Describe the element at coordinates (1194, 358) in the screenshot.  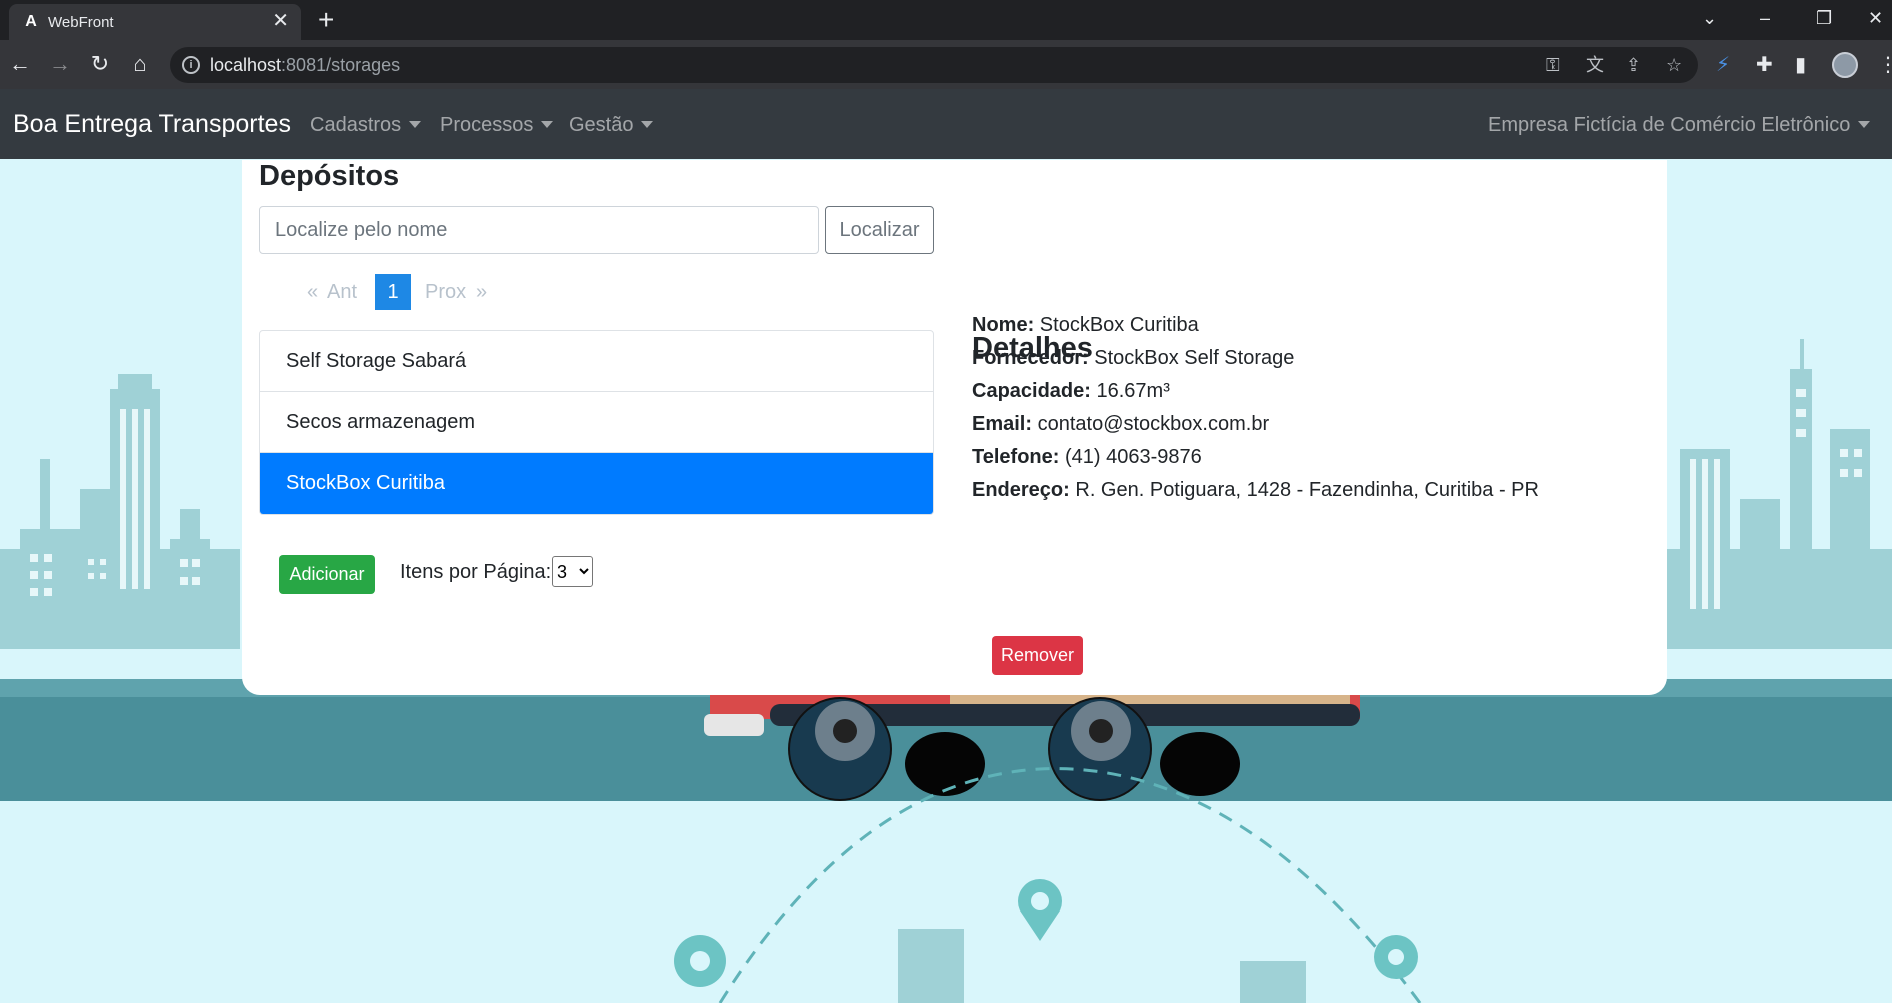
I see `detail-value: StockBox Self Storage` at that location.